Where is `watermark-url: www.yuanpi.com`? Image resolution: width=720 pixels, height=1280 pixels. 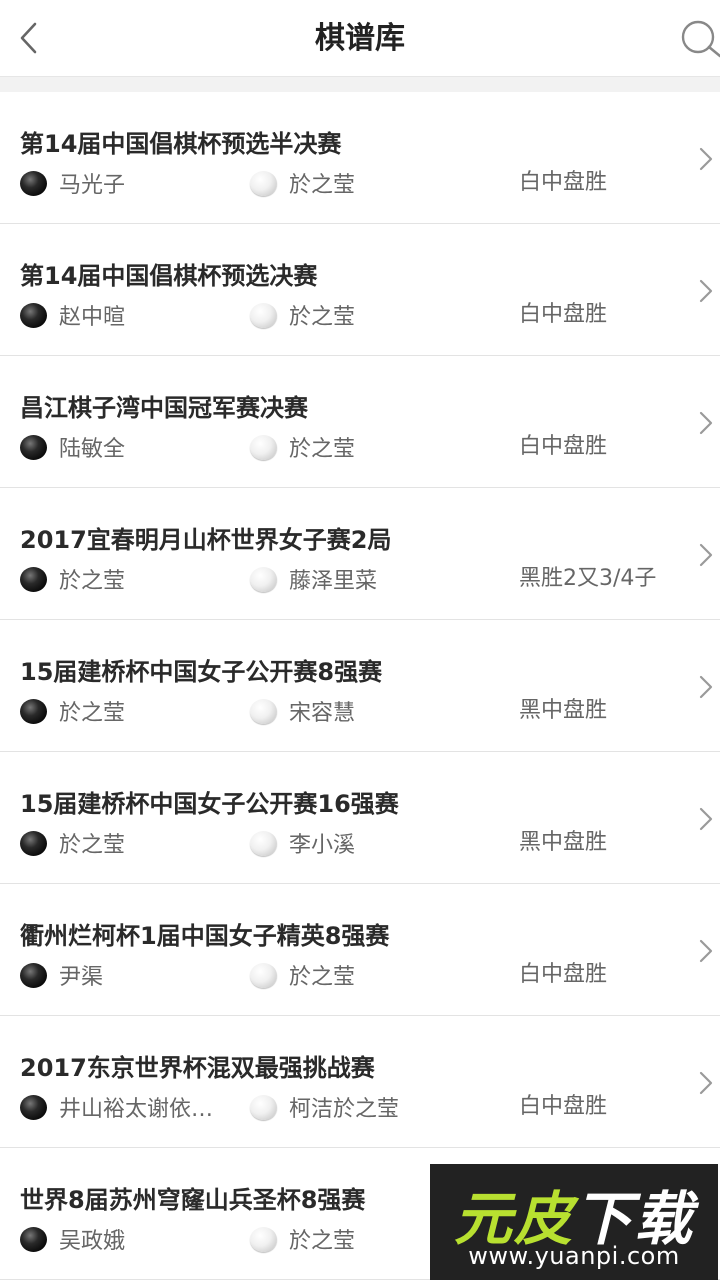
watermark-url: www.yuanpi.com is located at coordinates (574, 1256).